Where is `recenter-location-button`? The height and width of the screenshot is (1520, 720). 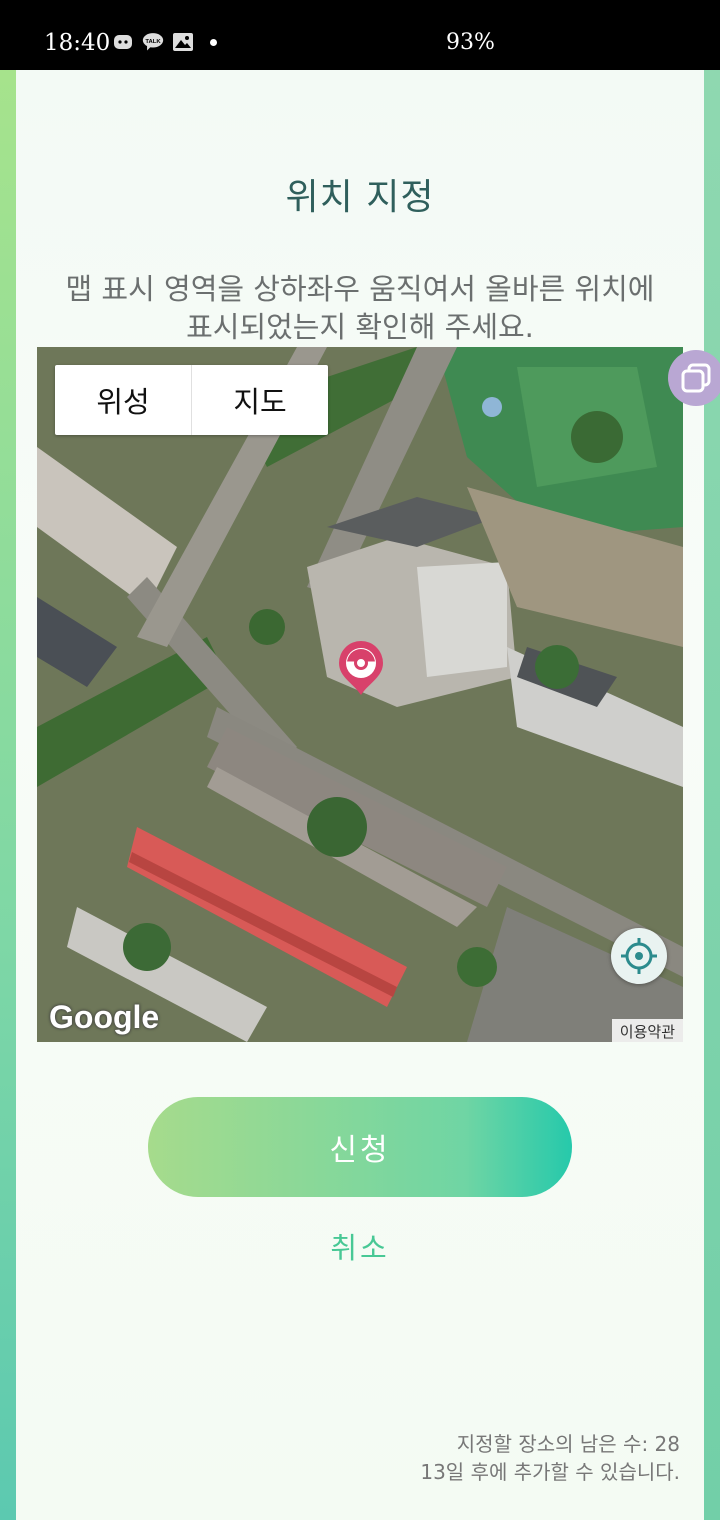 recenter-location-button is located at coordinates (639, 956).